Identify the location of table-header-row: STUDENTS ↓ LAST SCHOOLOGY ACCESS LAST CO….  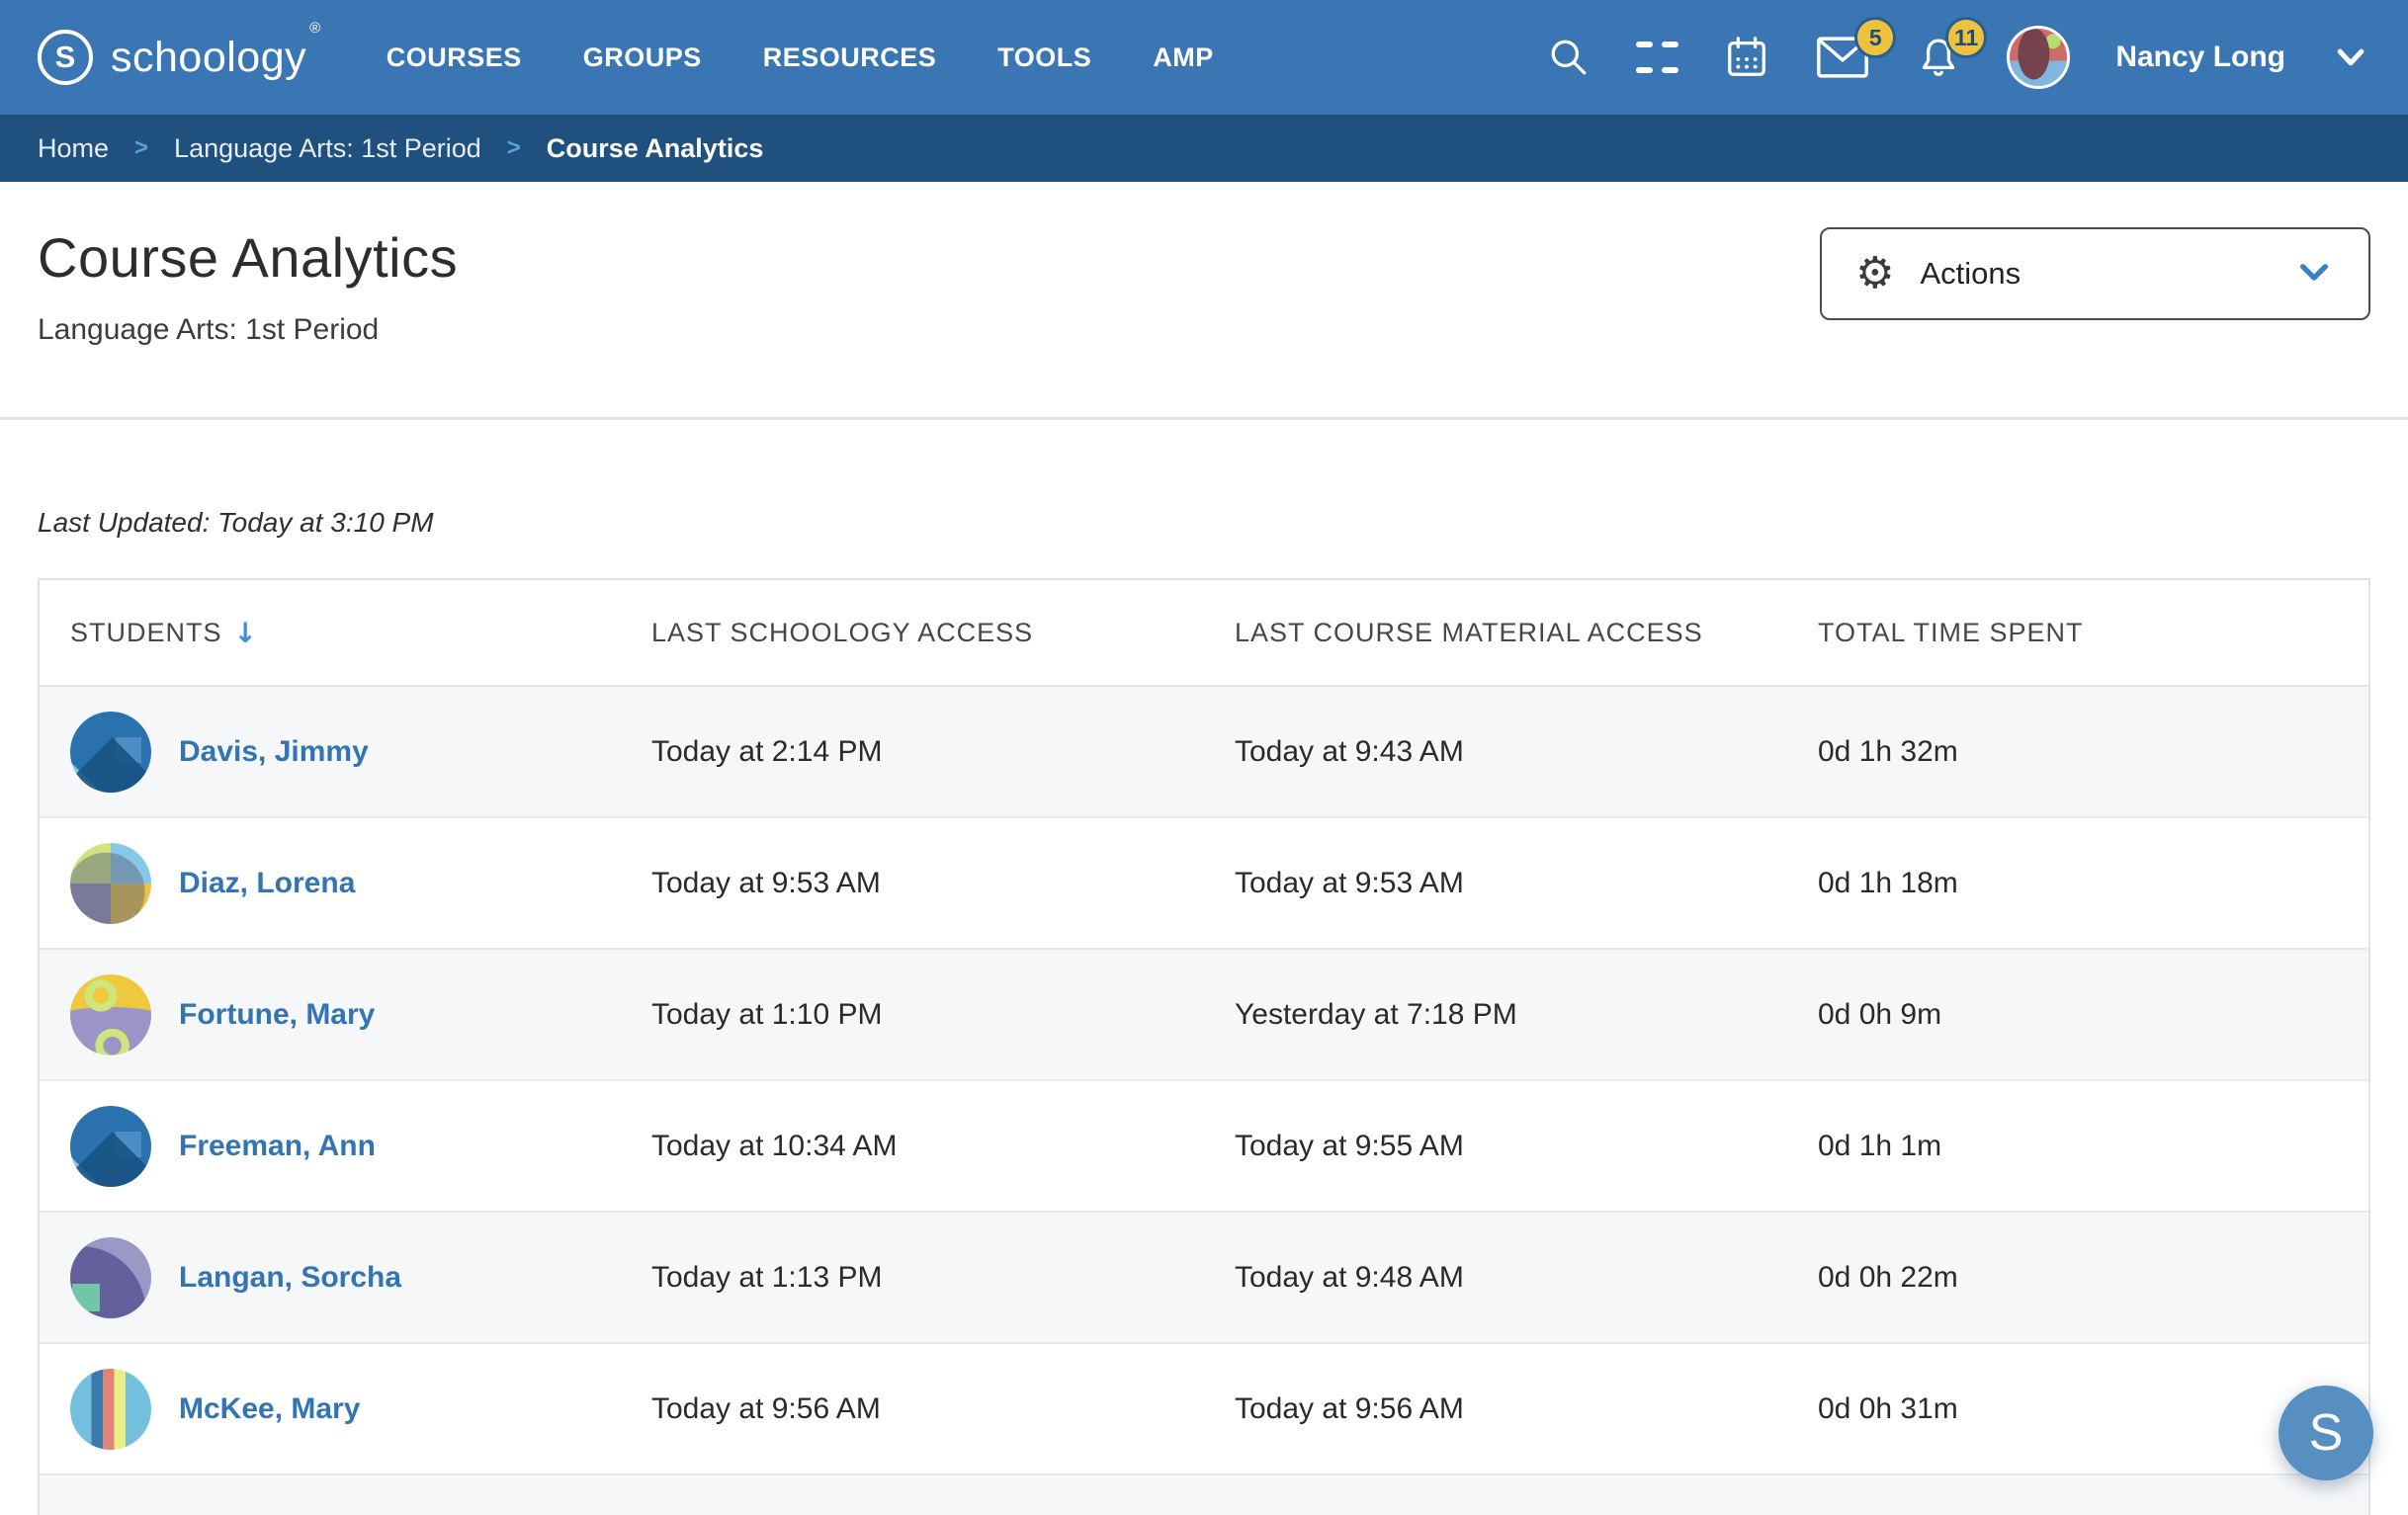
(1204, 633).